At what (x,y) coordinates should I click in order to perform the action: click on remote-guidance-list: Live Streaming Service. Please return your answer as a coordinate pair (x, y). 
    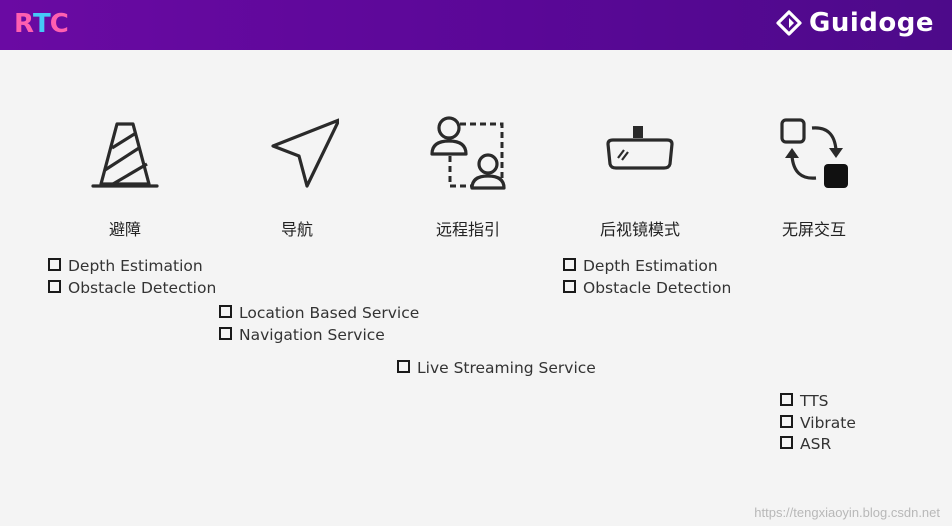
    Looking at the image, I should click on (496, 369).